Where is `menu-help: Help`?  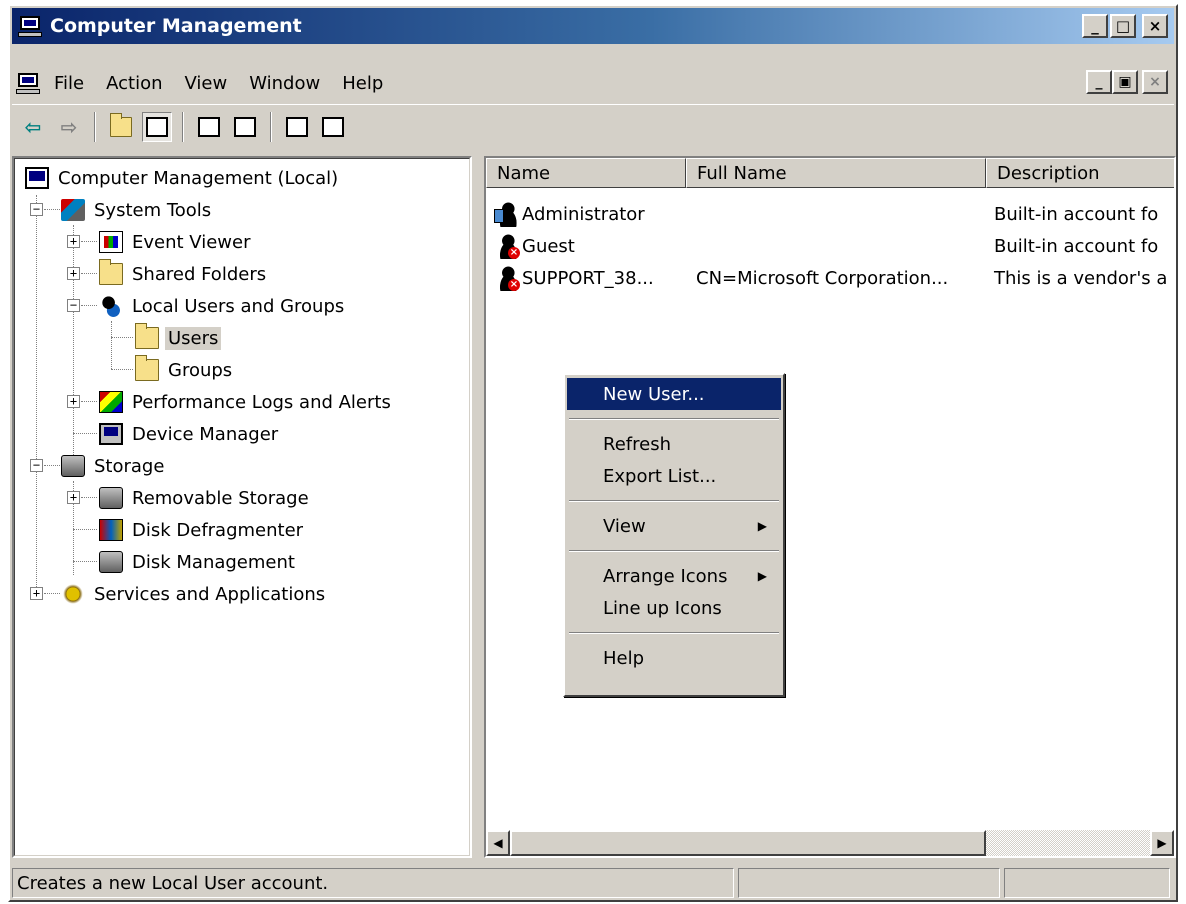
menu-help: Help is located at coordinates (362, 83).